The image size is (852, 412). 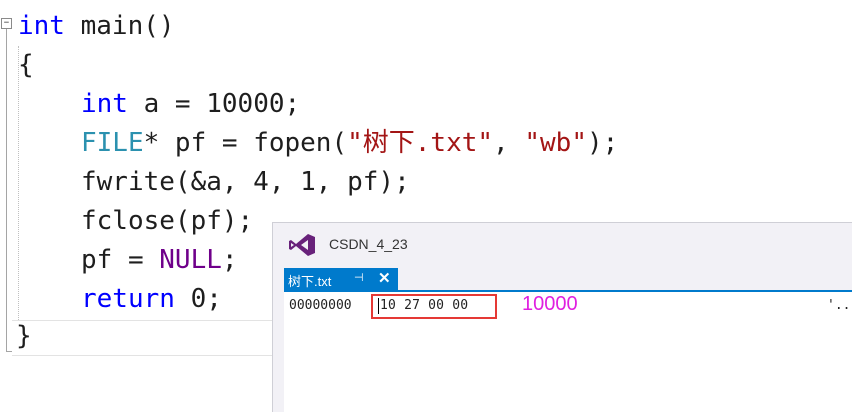 I want to click on code-token: fclose(pf);, so click(x=167, y=221).